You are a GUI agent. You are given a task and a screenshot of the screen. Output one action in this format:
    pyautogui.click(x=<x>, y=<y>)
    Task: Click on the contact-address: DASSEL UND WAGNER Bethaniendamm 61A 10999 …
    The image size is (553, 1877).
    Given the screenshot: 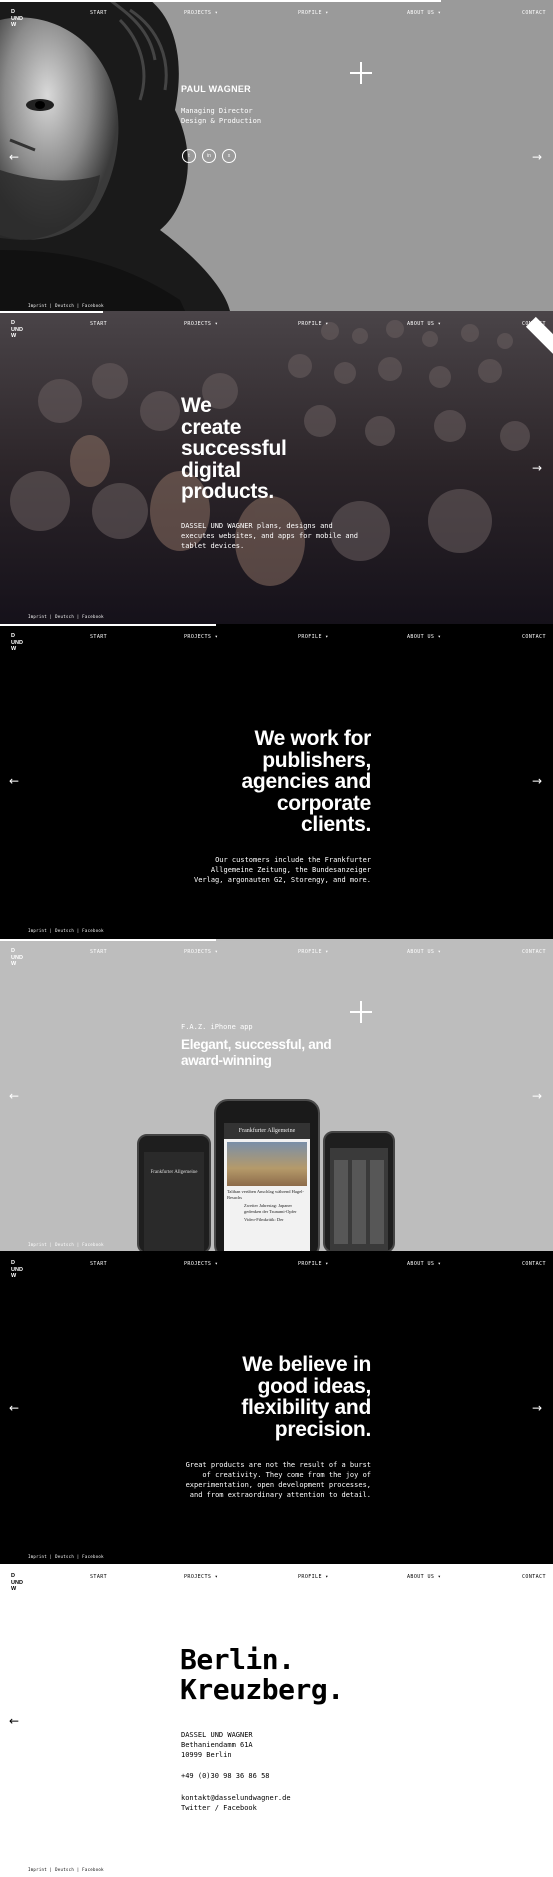 What is the action you would take?
    pyautogui.click(x=217, y=1745)
    